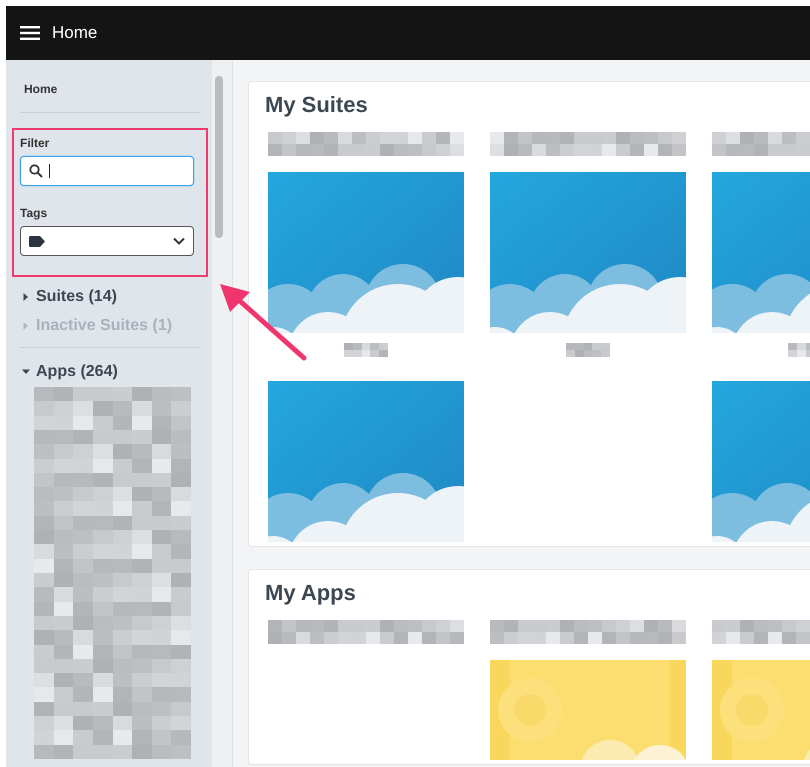 The height and width of the screenshot is (767, 810). What do you see at coordinates (26, 372) in the screenshot?
I see `caret-down-icon` at bounding box center [26, 372].